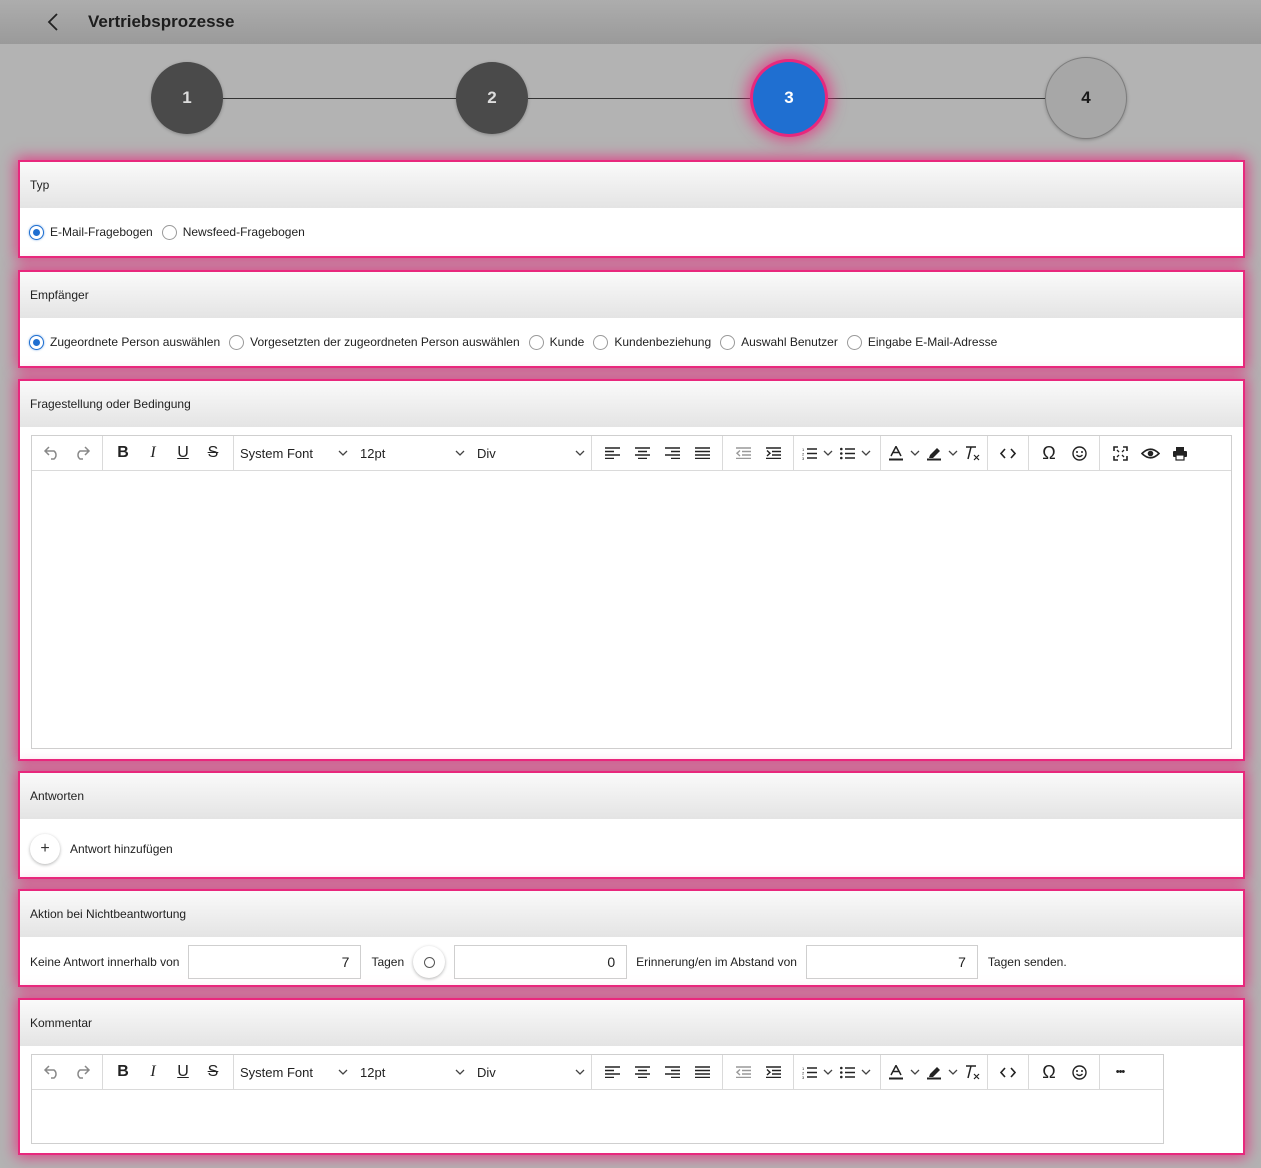 This screenshot has height=1168, width=1261. I want to click on days-input: 7, so click(275, 962).